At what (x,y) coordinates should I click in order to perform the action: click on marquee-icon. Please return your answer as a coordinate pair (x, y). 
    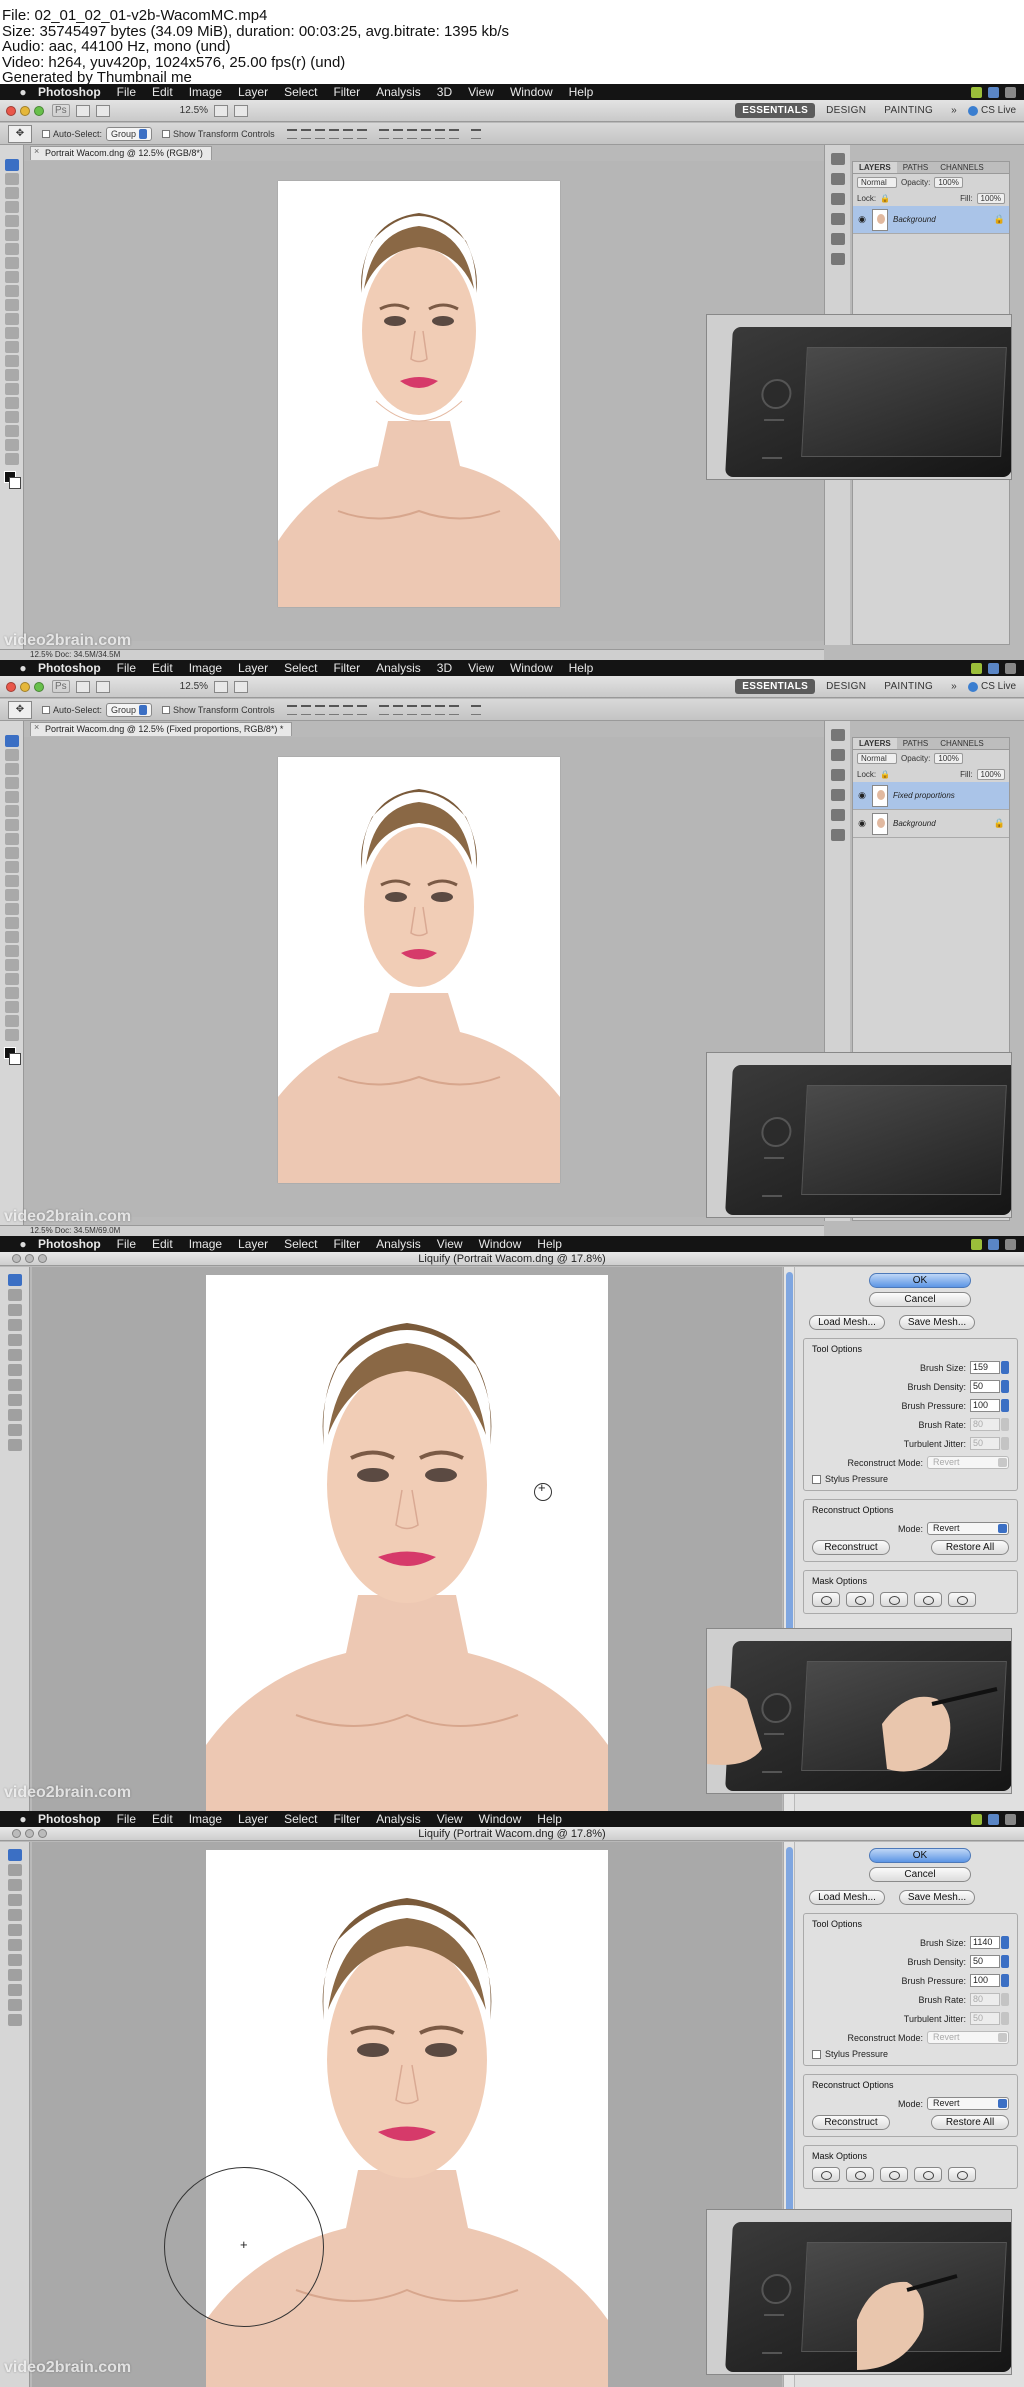
    Looking at the image, I should click on (12, 179).